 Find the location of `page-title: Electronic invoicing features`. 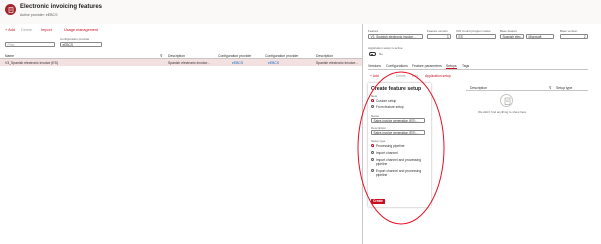

page-title: Electronic invoicing features is located at coordinates (61, 7).